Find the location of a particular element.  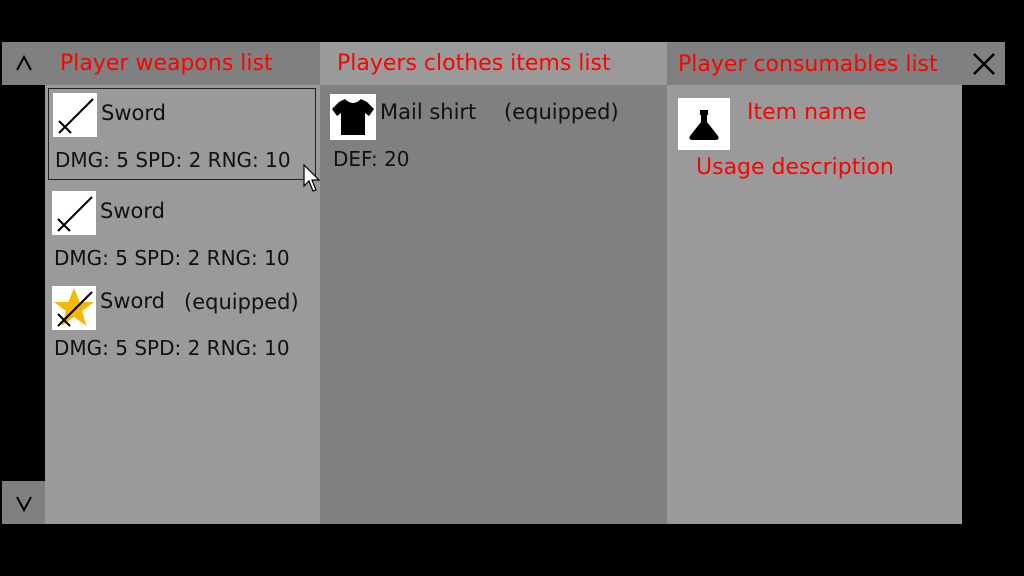

clothes-panel-header: Players clothes items list is located at coordinates (493, 63).